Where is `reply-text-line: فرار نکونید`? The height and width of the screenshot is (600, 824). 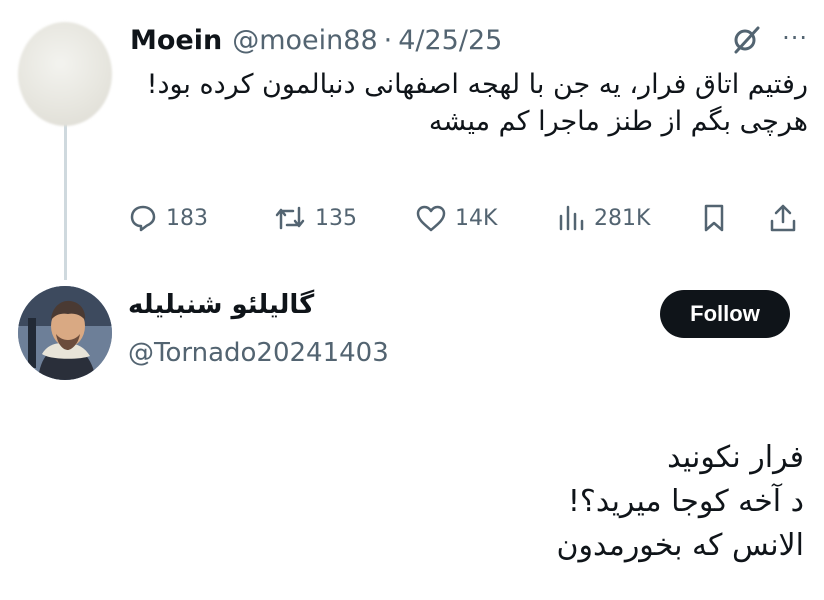
reply-text-line: فرار نکونید is located at coordinates (735, 457).